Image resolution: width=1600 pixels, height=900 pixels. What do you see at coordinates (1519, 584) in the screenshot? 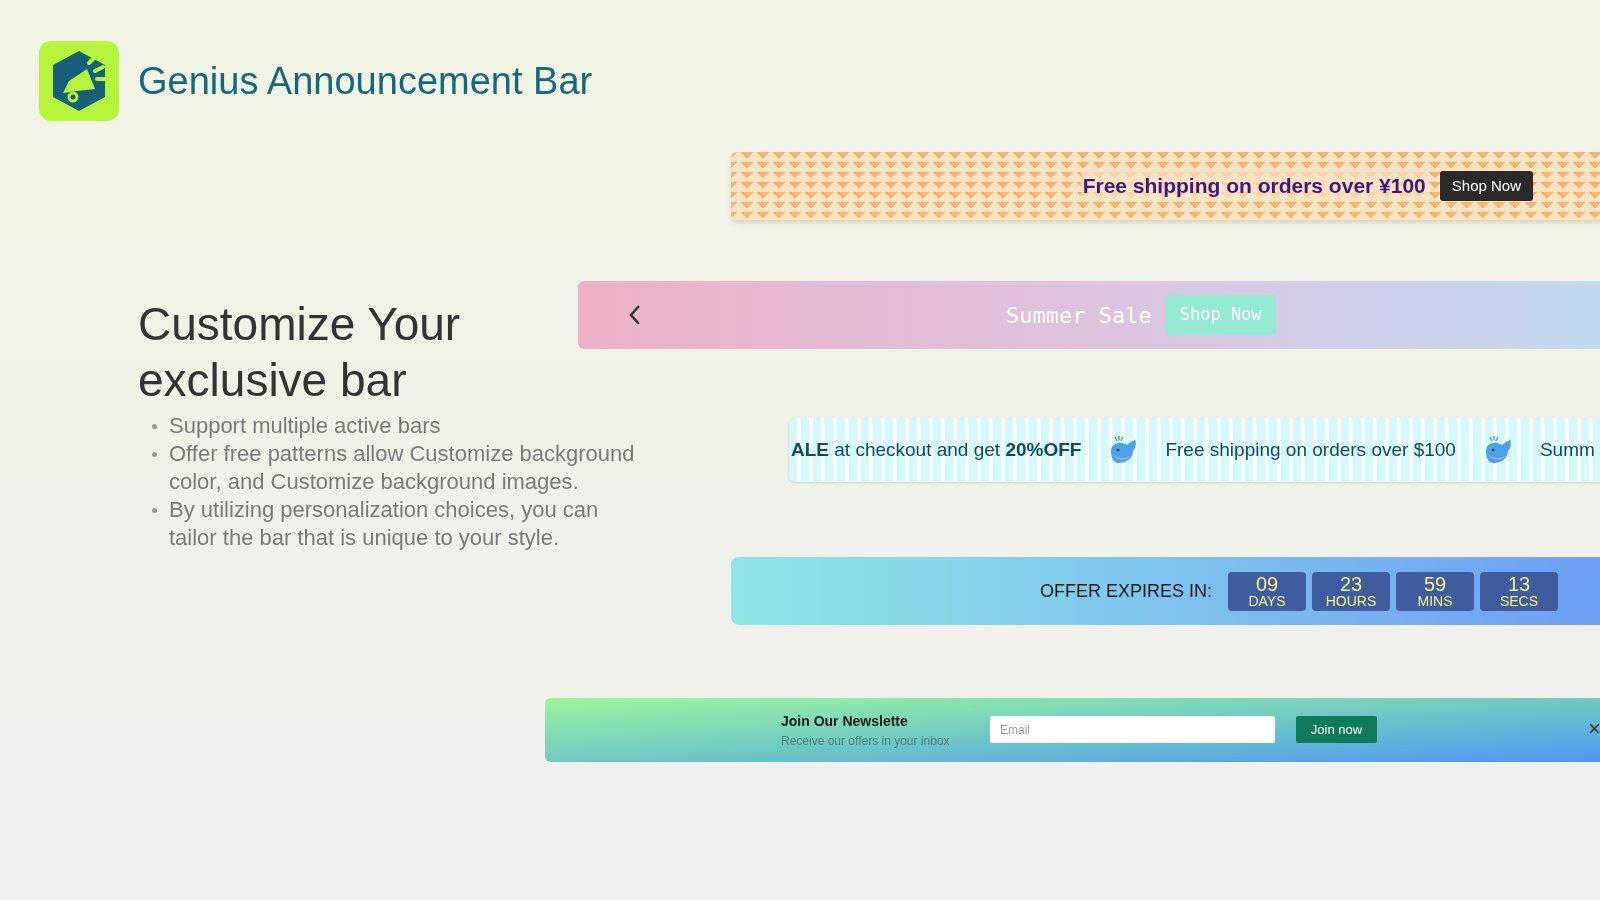
I see `countdown-value: 13` at bounding box center [1519, 584].